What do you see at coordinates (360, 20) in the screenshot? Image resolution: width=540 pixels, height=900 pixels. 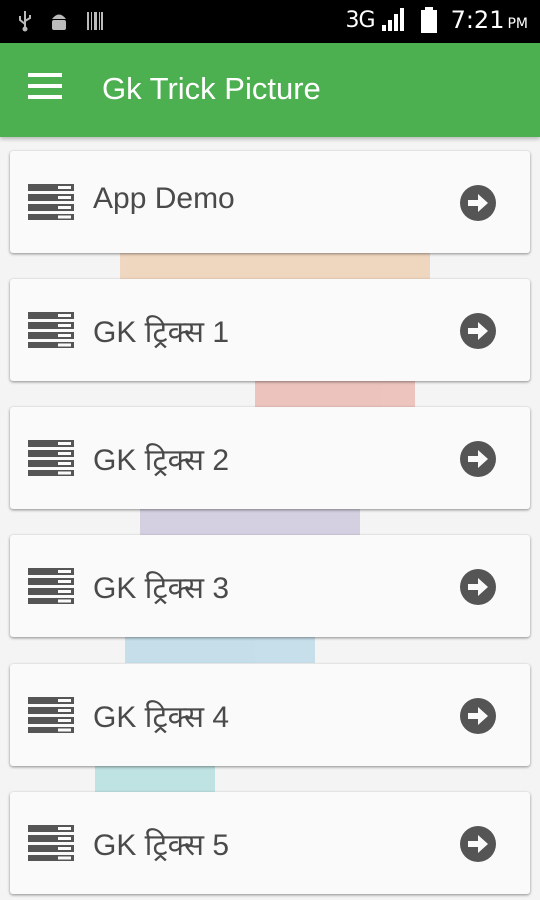 I see `network-type: 3G` at bounding box center [360, 20].